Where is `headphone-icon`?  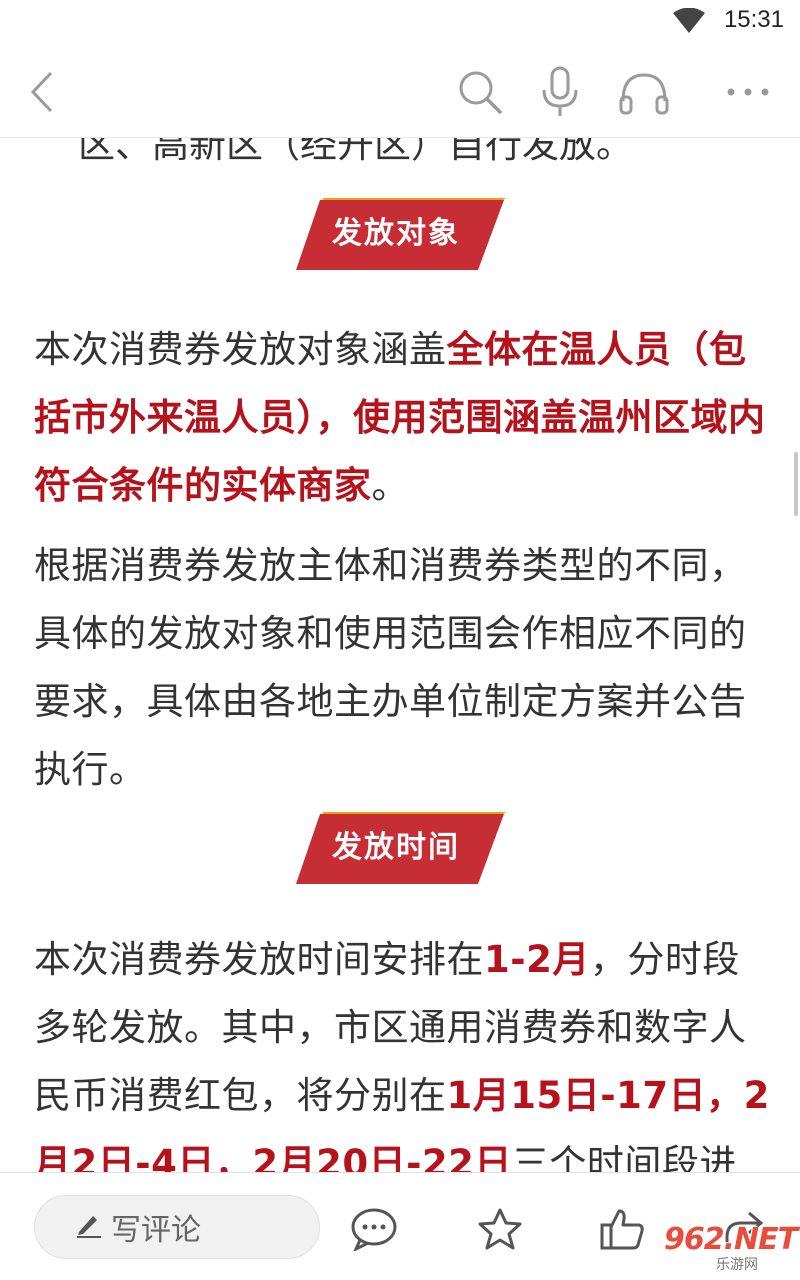 headphone-icon is located at coordinates (644, 92).